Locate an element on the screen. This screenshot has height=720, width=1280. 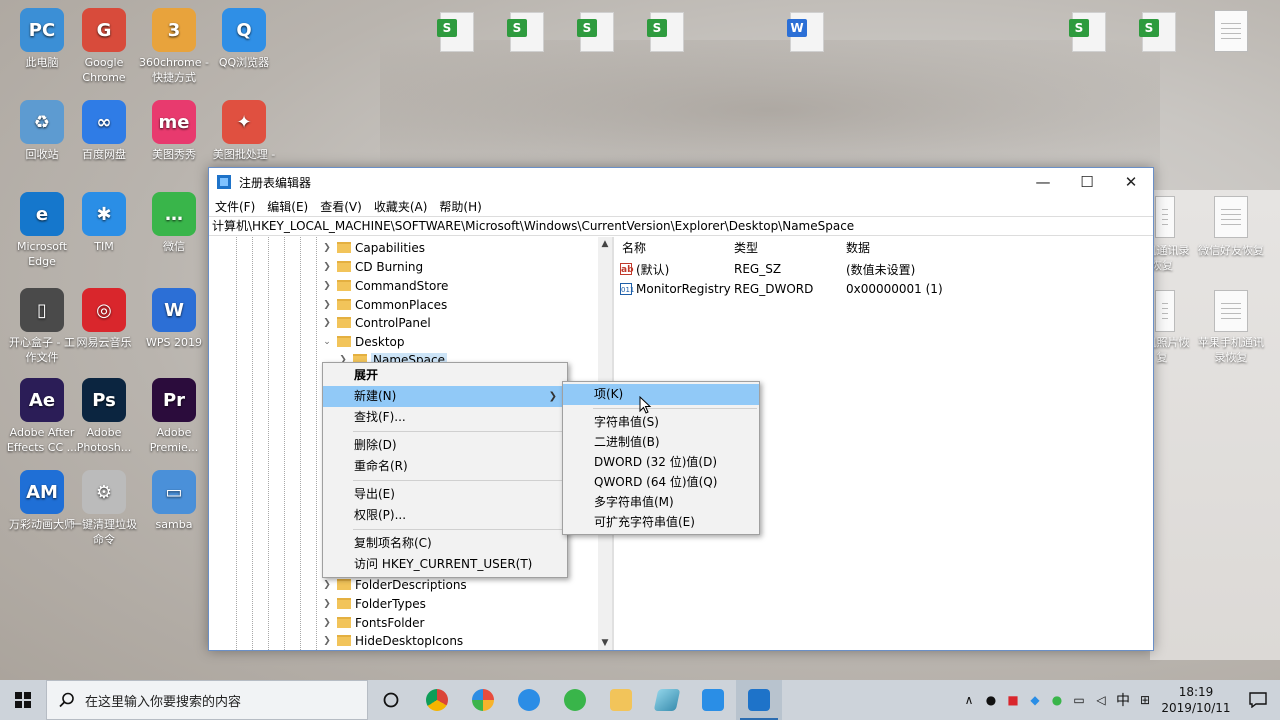
menu-rename: 重命名(R) is located at coordinates (445, 466).